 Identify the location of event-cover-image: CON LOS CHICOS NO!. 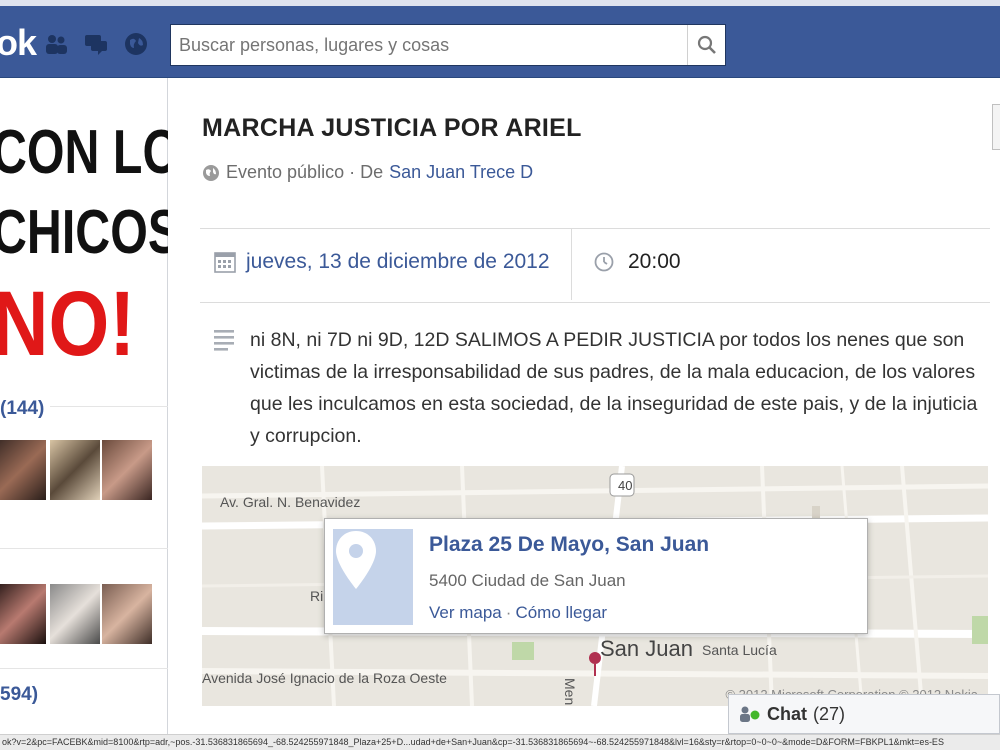
(84, 273).